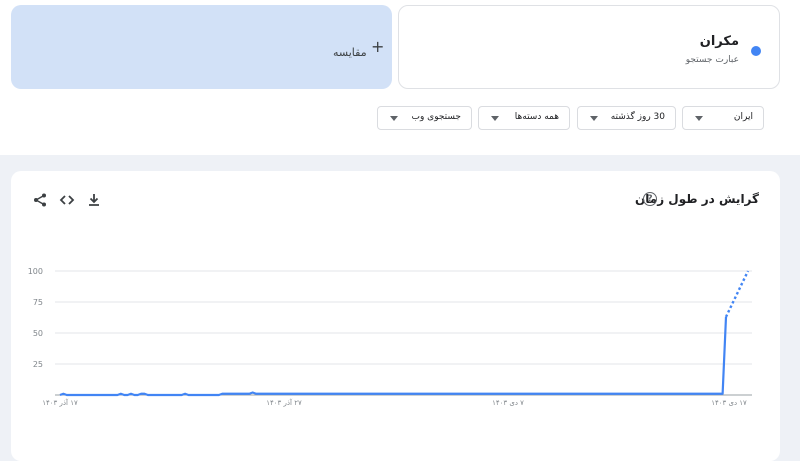 This screenshot has width=800, height=461. What do you see at coordinates (536, 117) in the screenshot?
I see `category-dropdown-label: همه دسته‌ها` at bounding box center [536, 117].